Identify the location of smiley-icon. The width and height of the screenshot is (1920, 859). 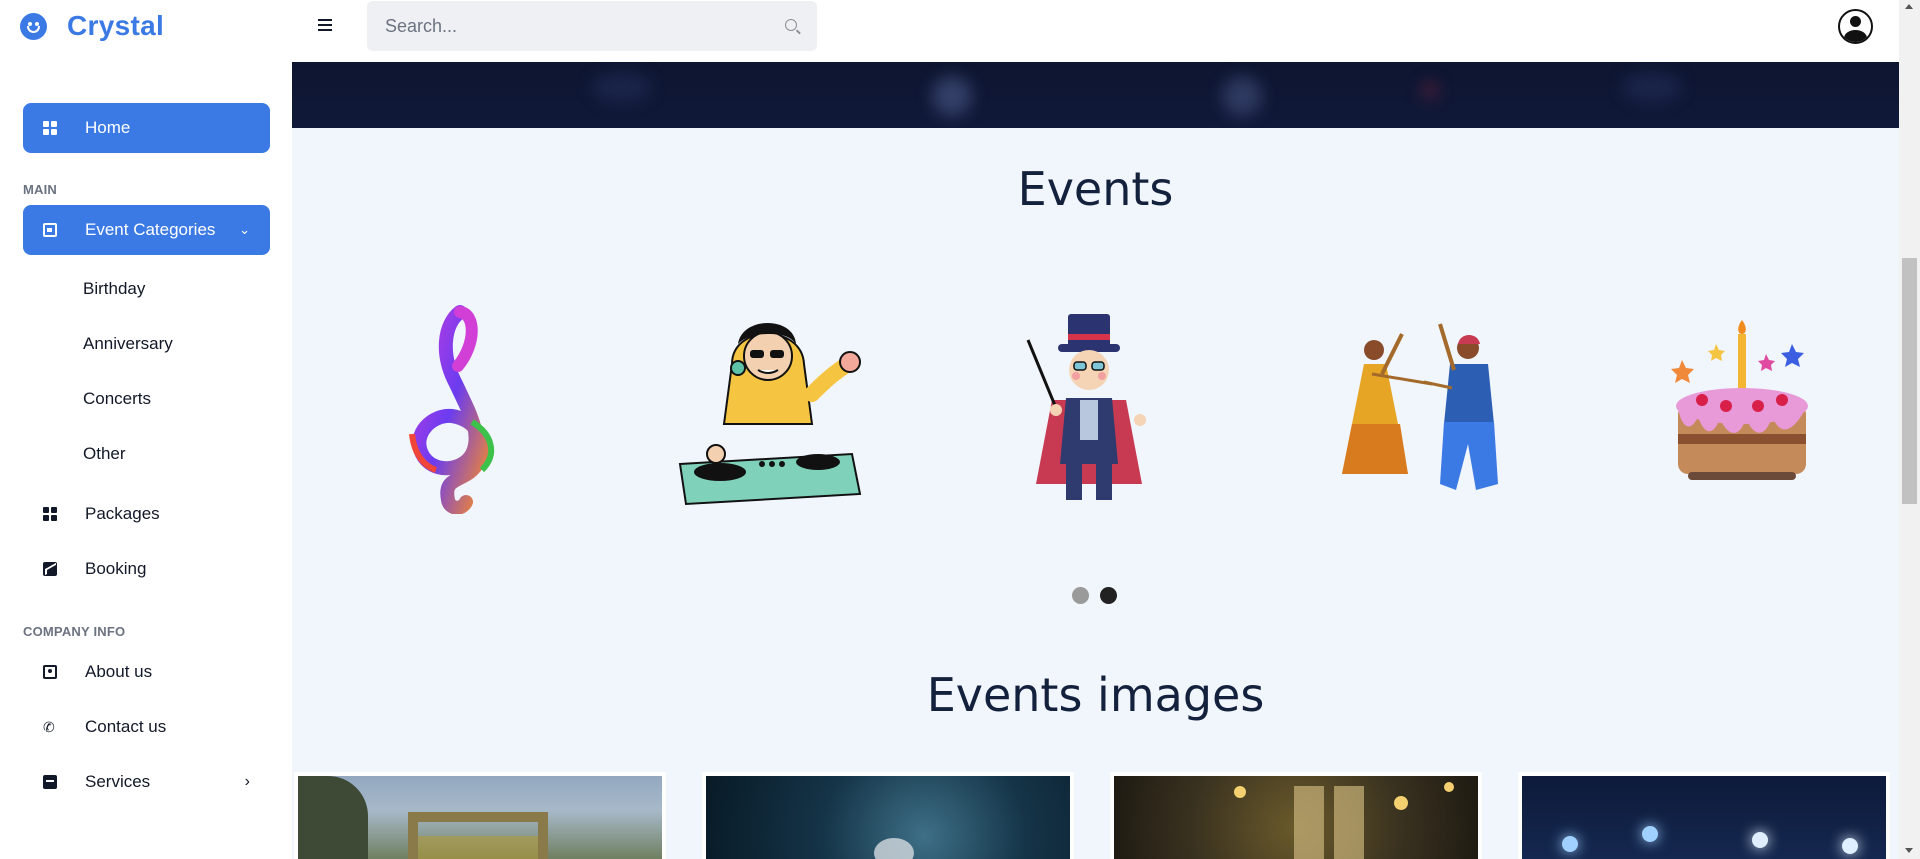
(33, 26).